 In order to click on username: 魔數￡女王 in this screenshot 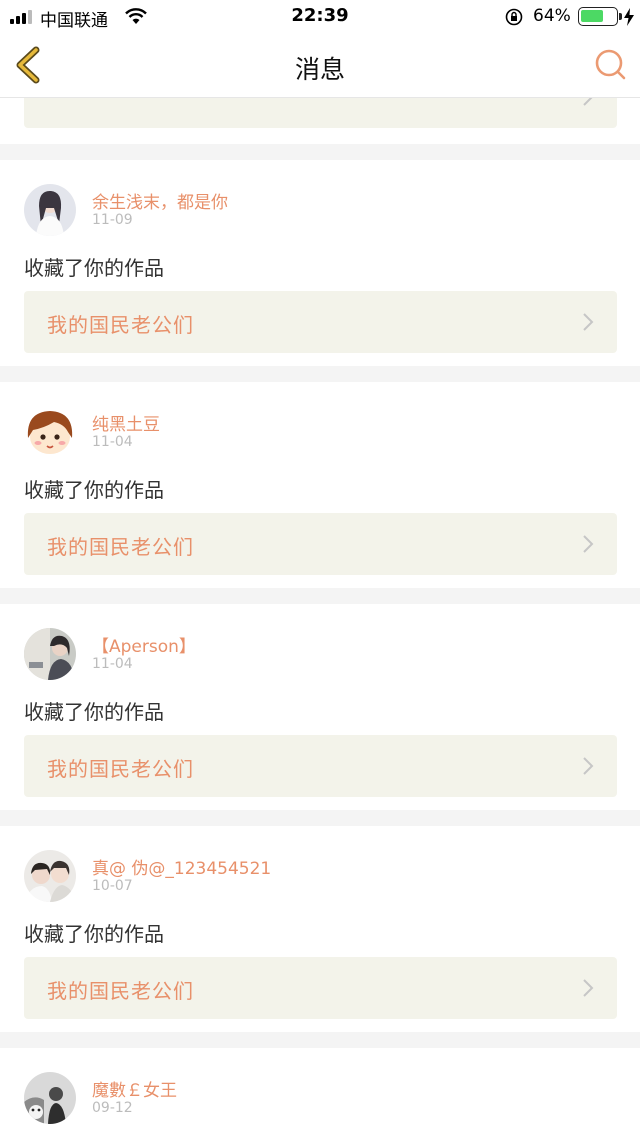, I will do `click(134, 1088)`.